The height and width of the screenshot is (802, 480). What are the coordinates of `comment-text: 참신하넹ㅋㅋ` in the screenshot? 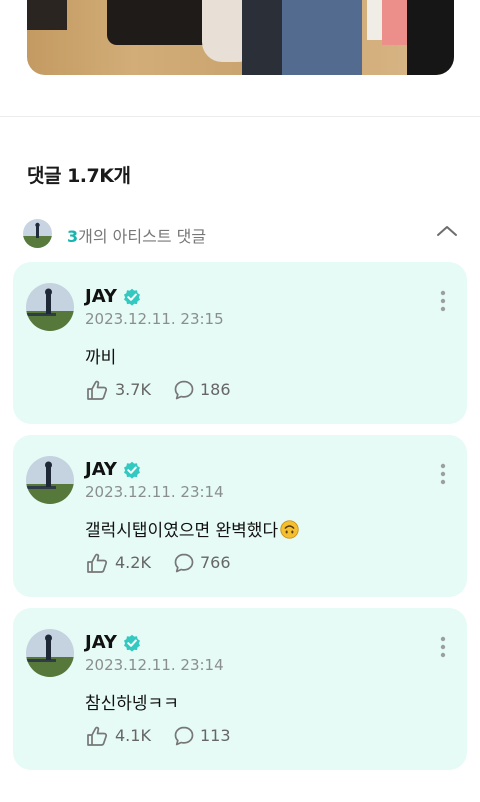 It's located at (132, 704).